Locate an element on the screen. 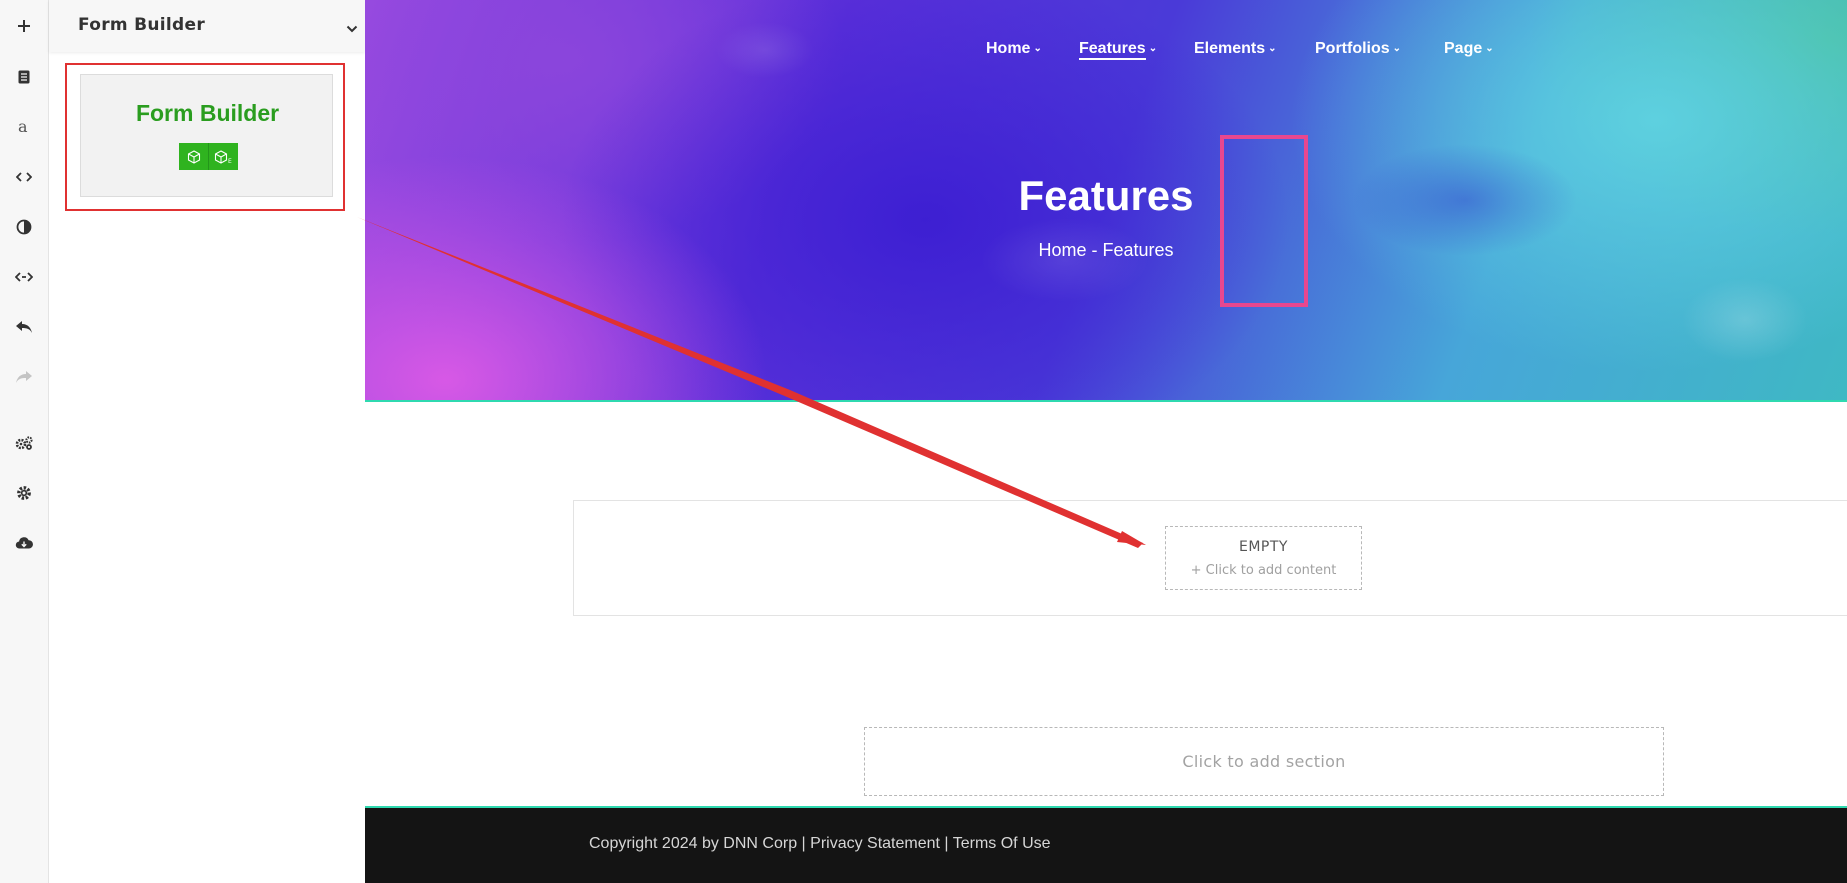 The width and height of the screenshot is (1847, 883). svg-text: E is located at coordinates (230, 161).